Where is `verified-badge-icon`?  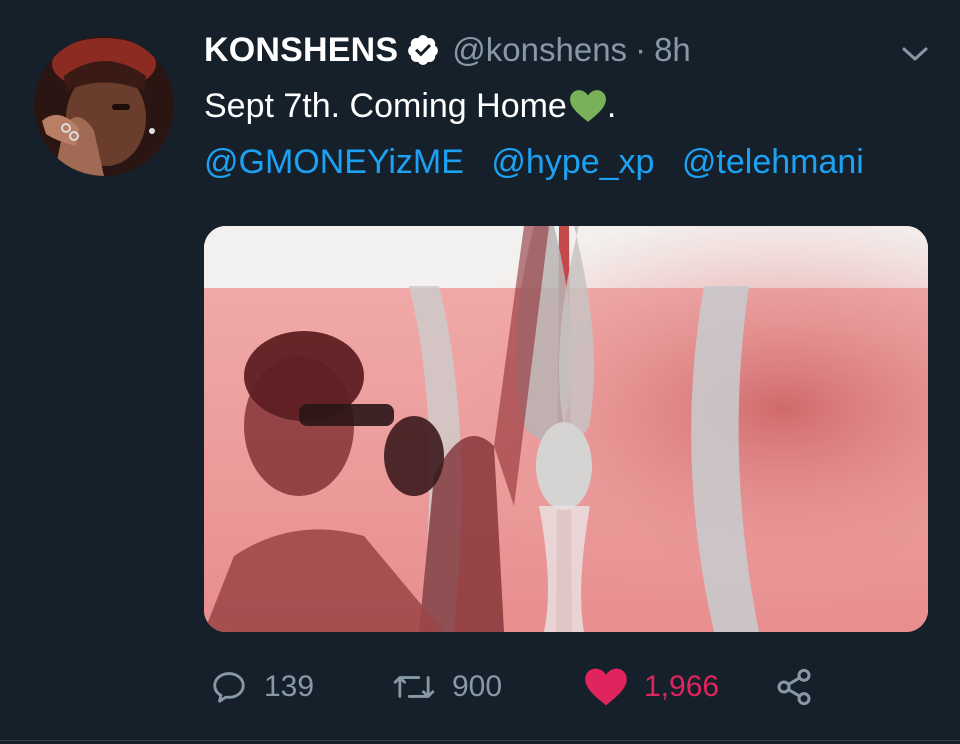
verified-badge-icon is located at coordinates (423, 50).